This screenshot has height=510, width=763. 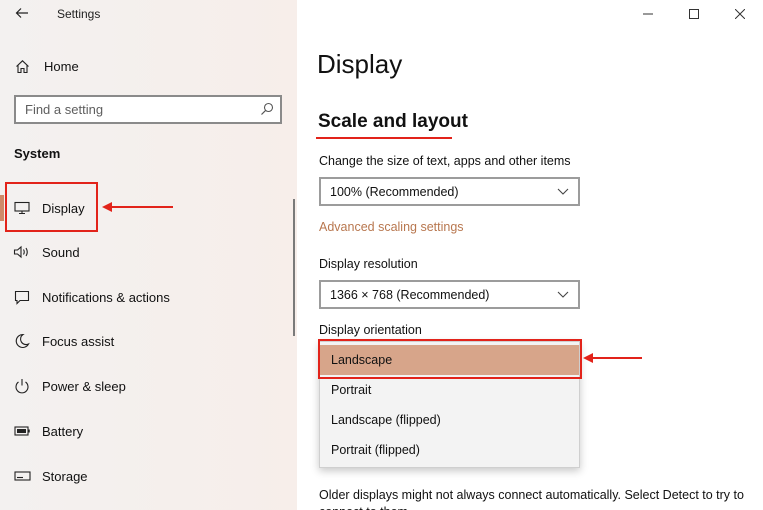 What do you see at coordinates (368, 264) in the screenshot?
I see `resolution-label: Display resolution` at bounding box center [368, 264].